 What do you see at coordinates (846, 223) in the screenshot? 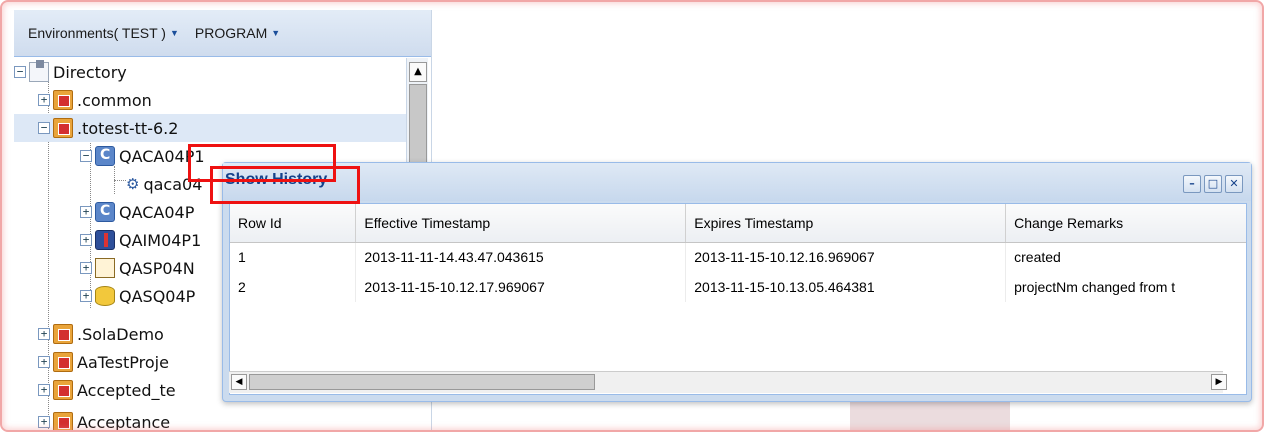
I see `column-header-expires-timestamp: Expires Timestamp` at bounding box center [846, 223].